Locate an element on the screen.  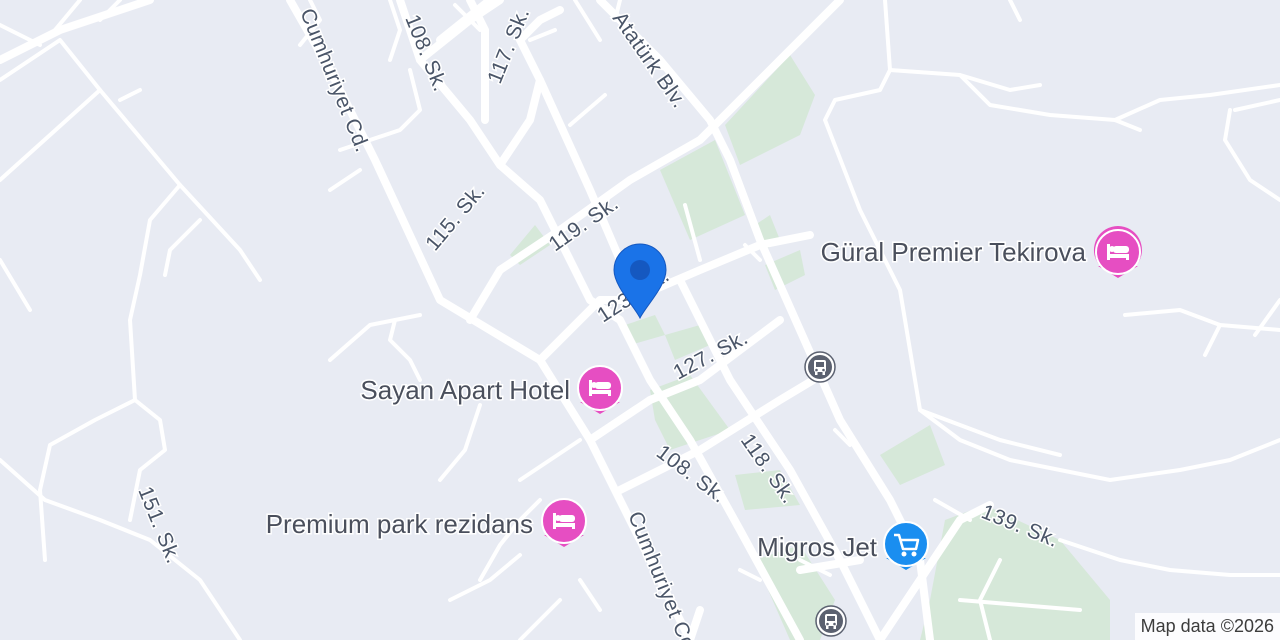
poi-label-migros-jet: Migros Jet is located at coordinates (818, 547).